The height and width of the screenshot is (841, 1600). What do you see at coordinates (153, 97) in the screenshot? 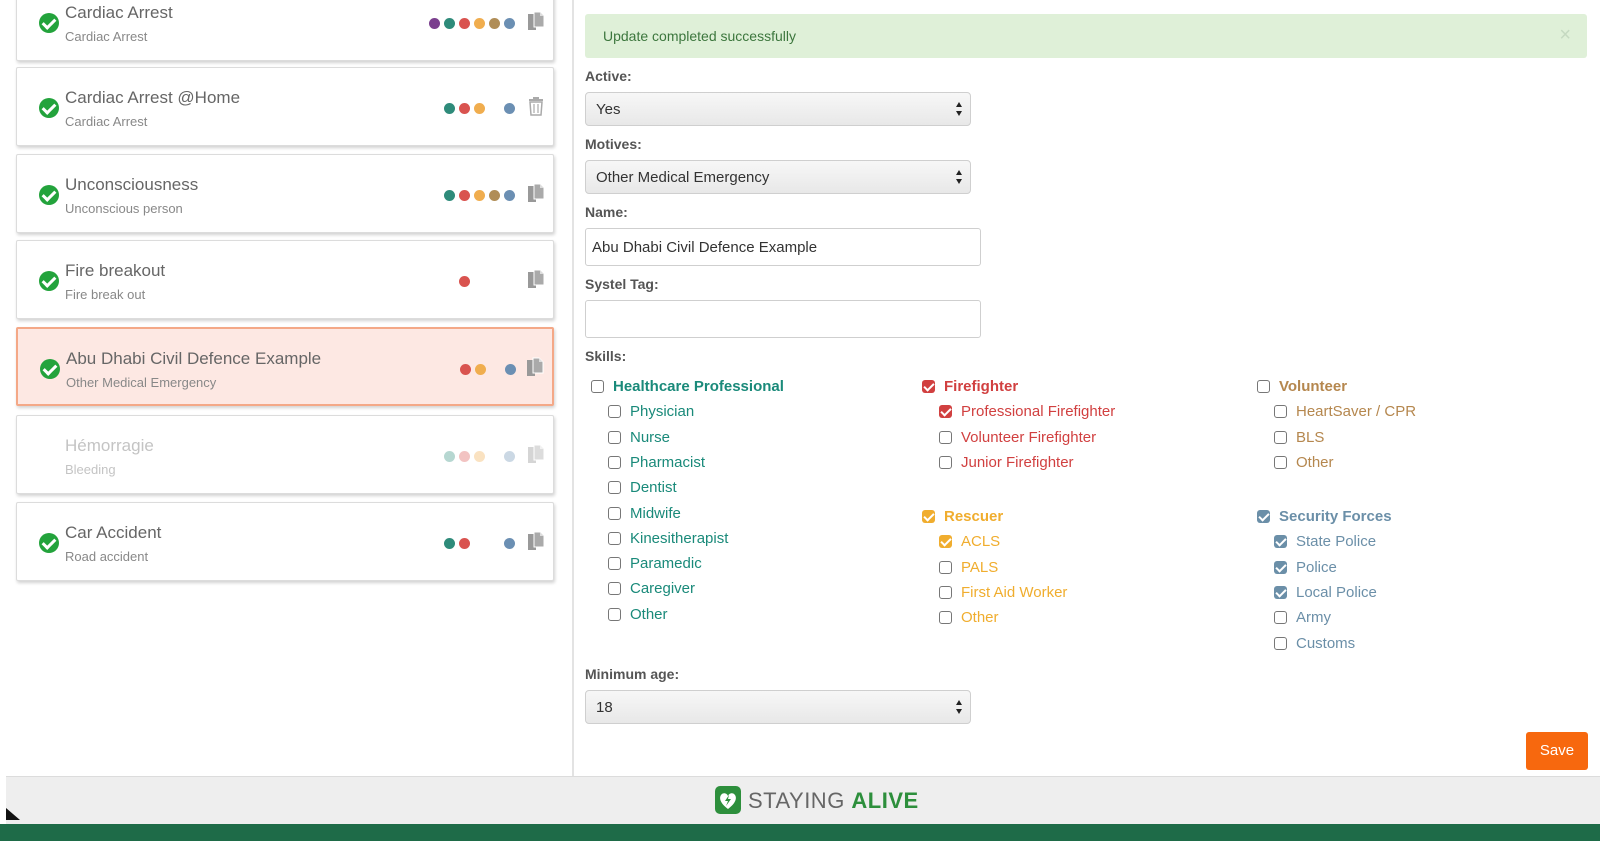
I see `scenario-title: Cardiac Arrest @Home` at bounding box center [153, 97].